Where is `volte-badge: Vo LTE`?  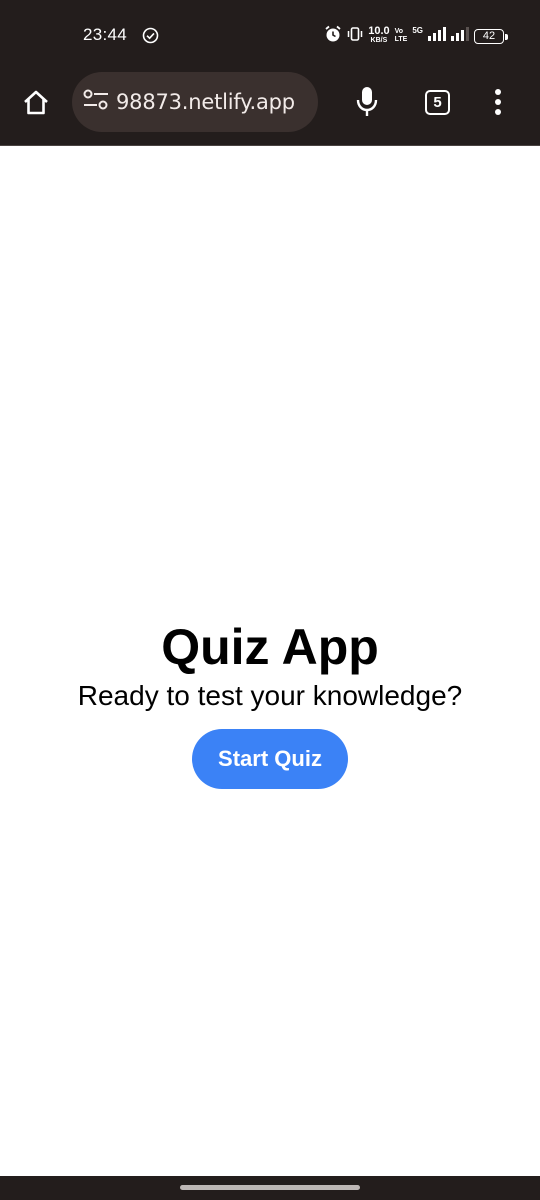
volte-badge: Vo LTE is located at coordinates (401, 35).